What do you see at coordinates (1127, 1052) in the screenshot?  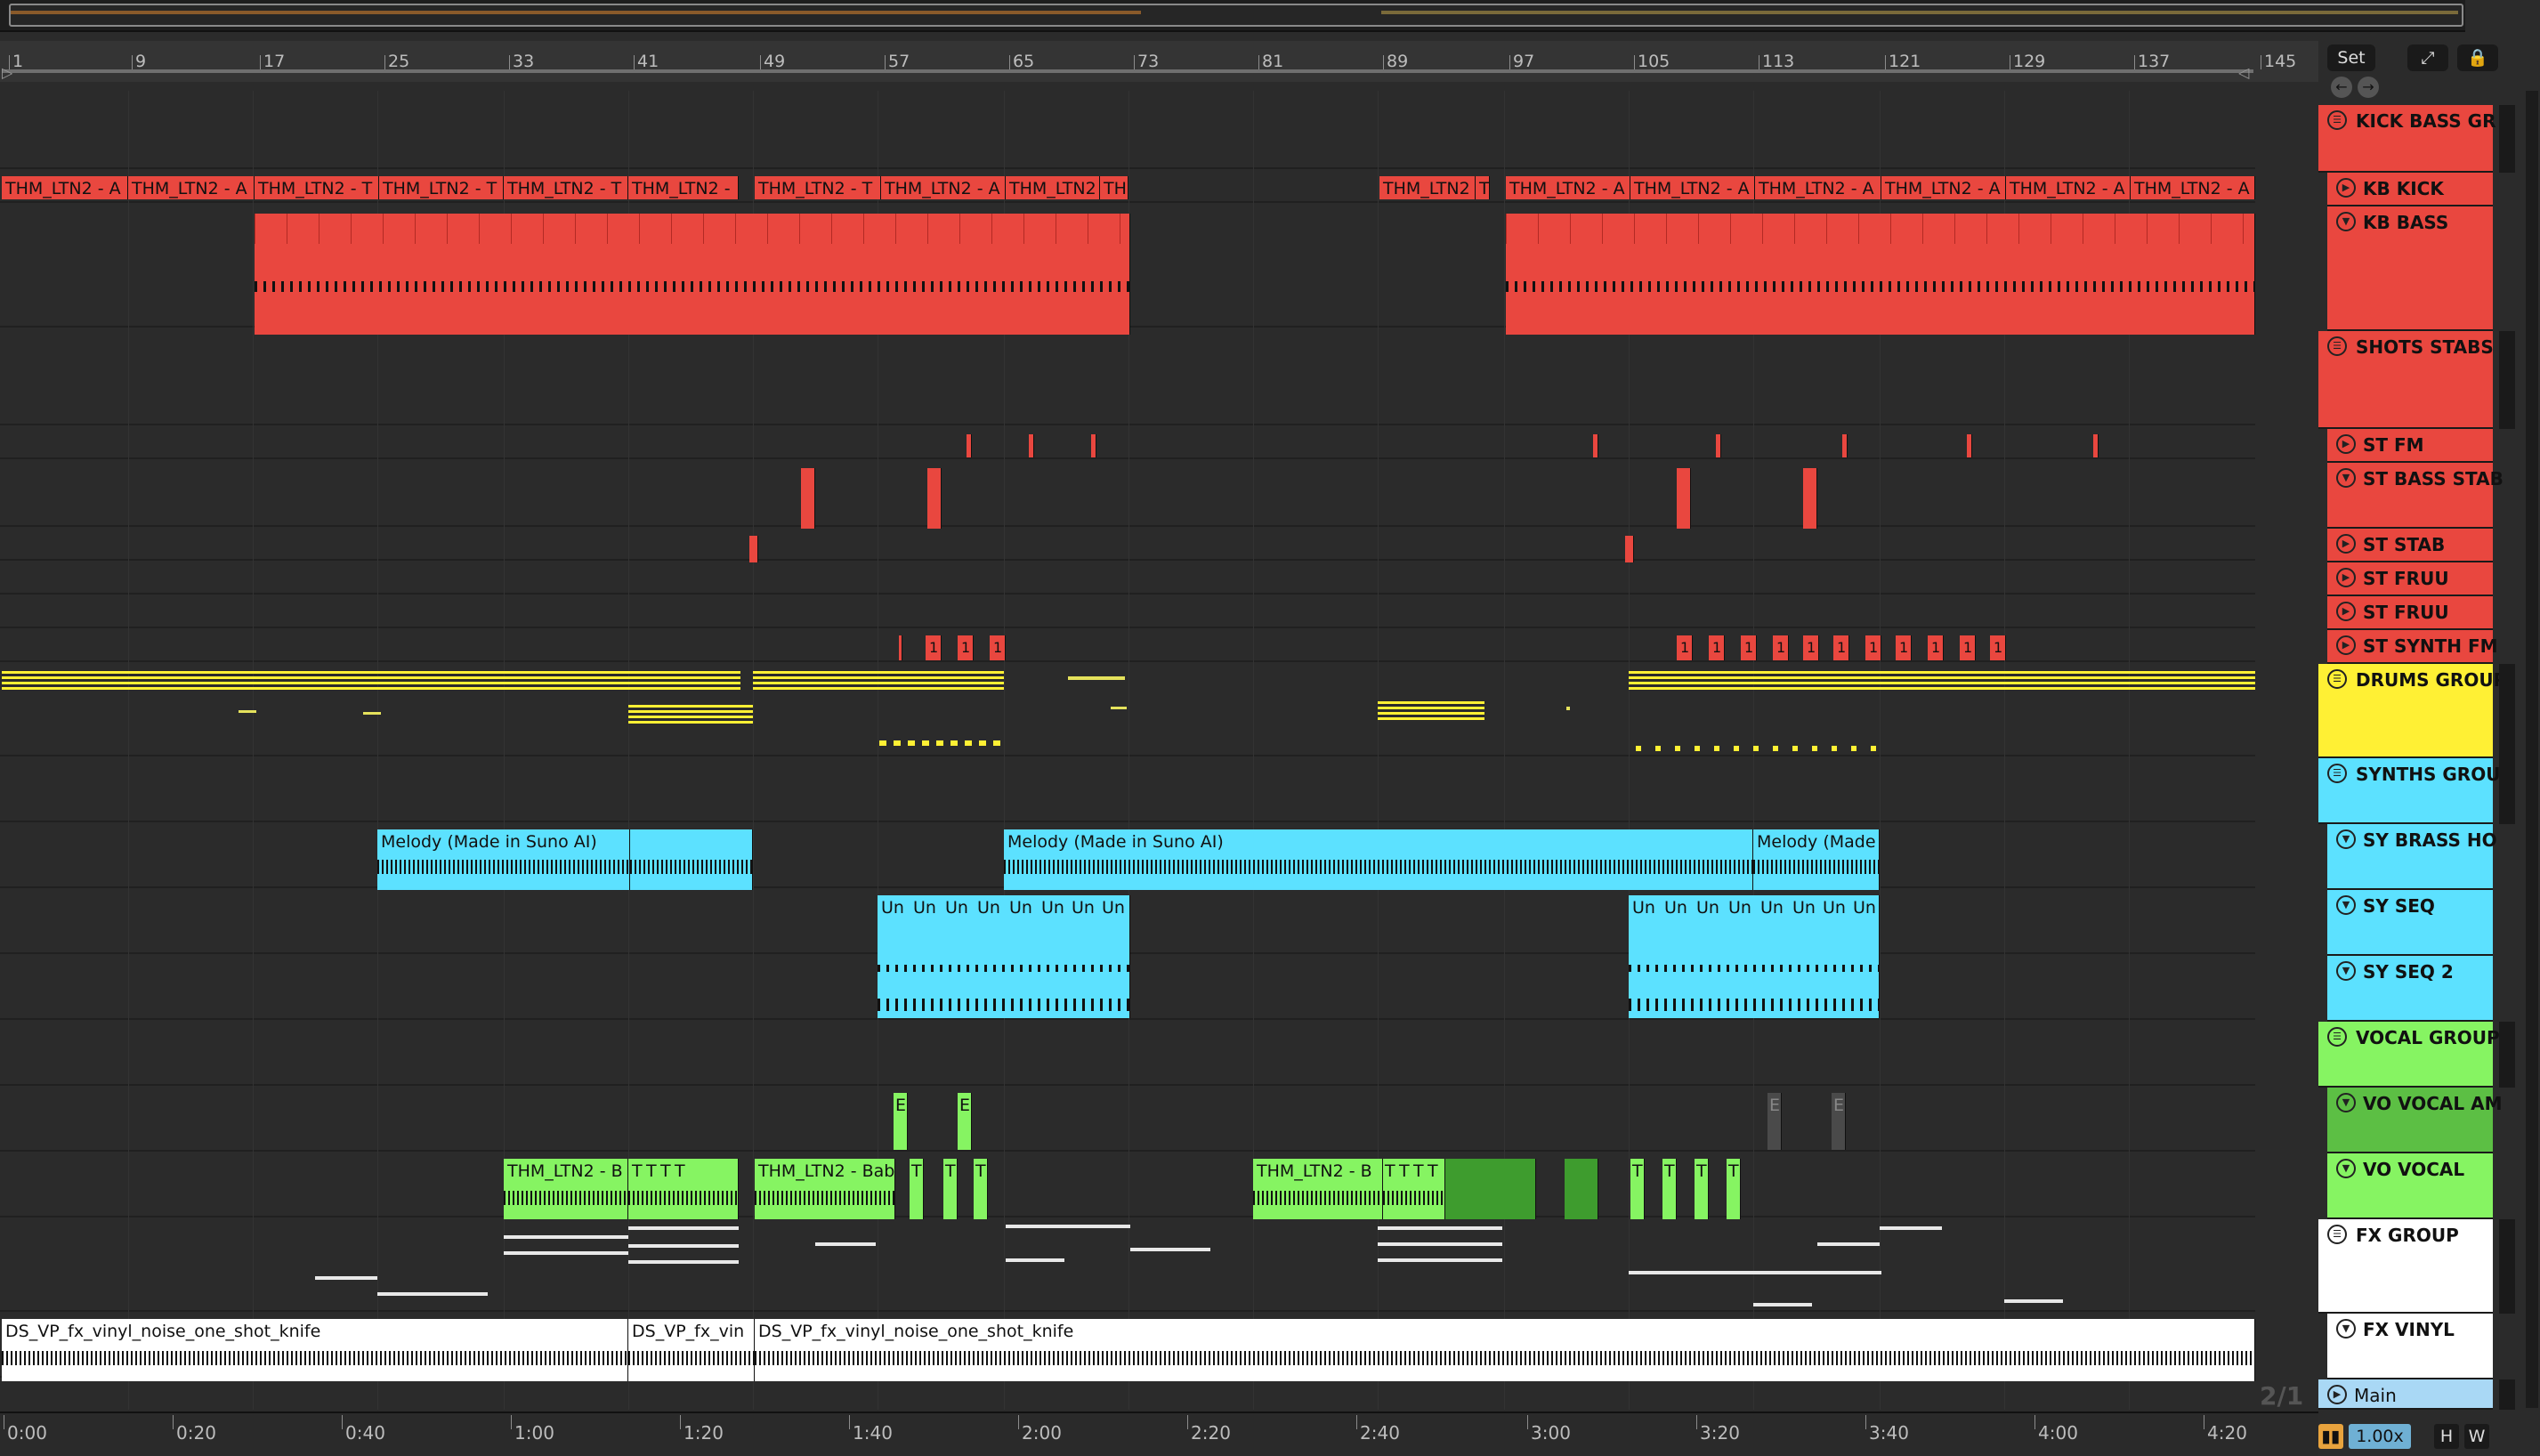 I see `lane-vocal-group` at bounding box center [1127, 1052].